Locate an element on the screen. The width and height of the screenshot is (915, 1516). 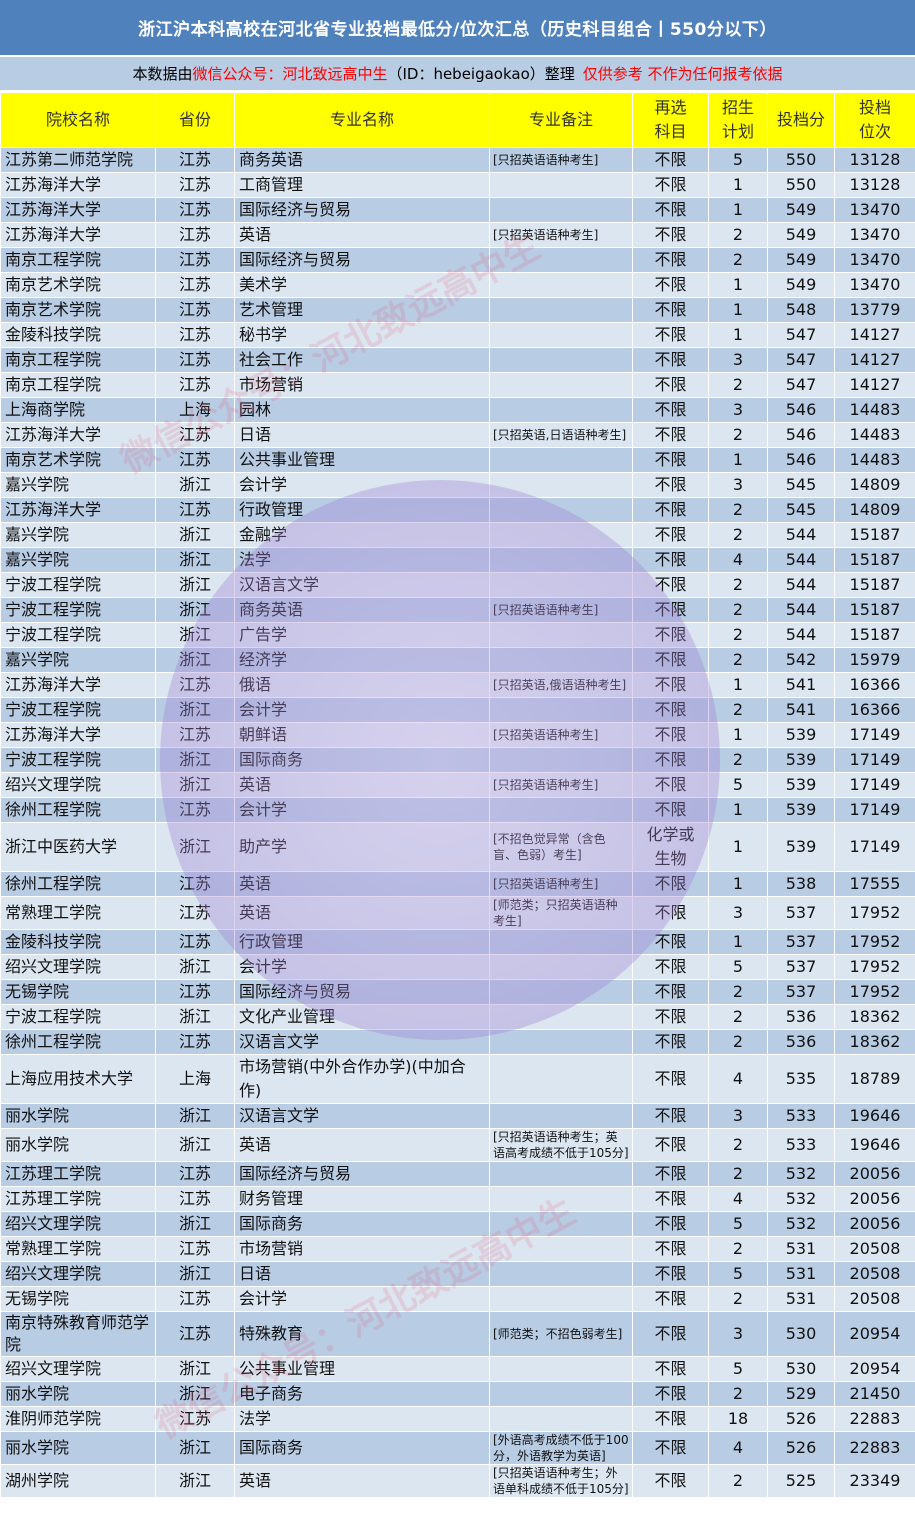
cell-rank: 14809 is located at coordinates (874, 485).